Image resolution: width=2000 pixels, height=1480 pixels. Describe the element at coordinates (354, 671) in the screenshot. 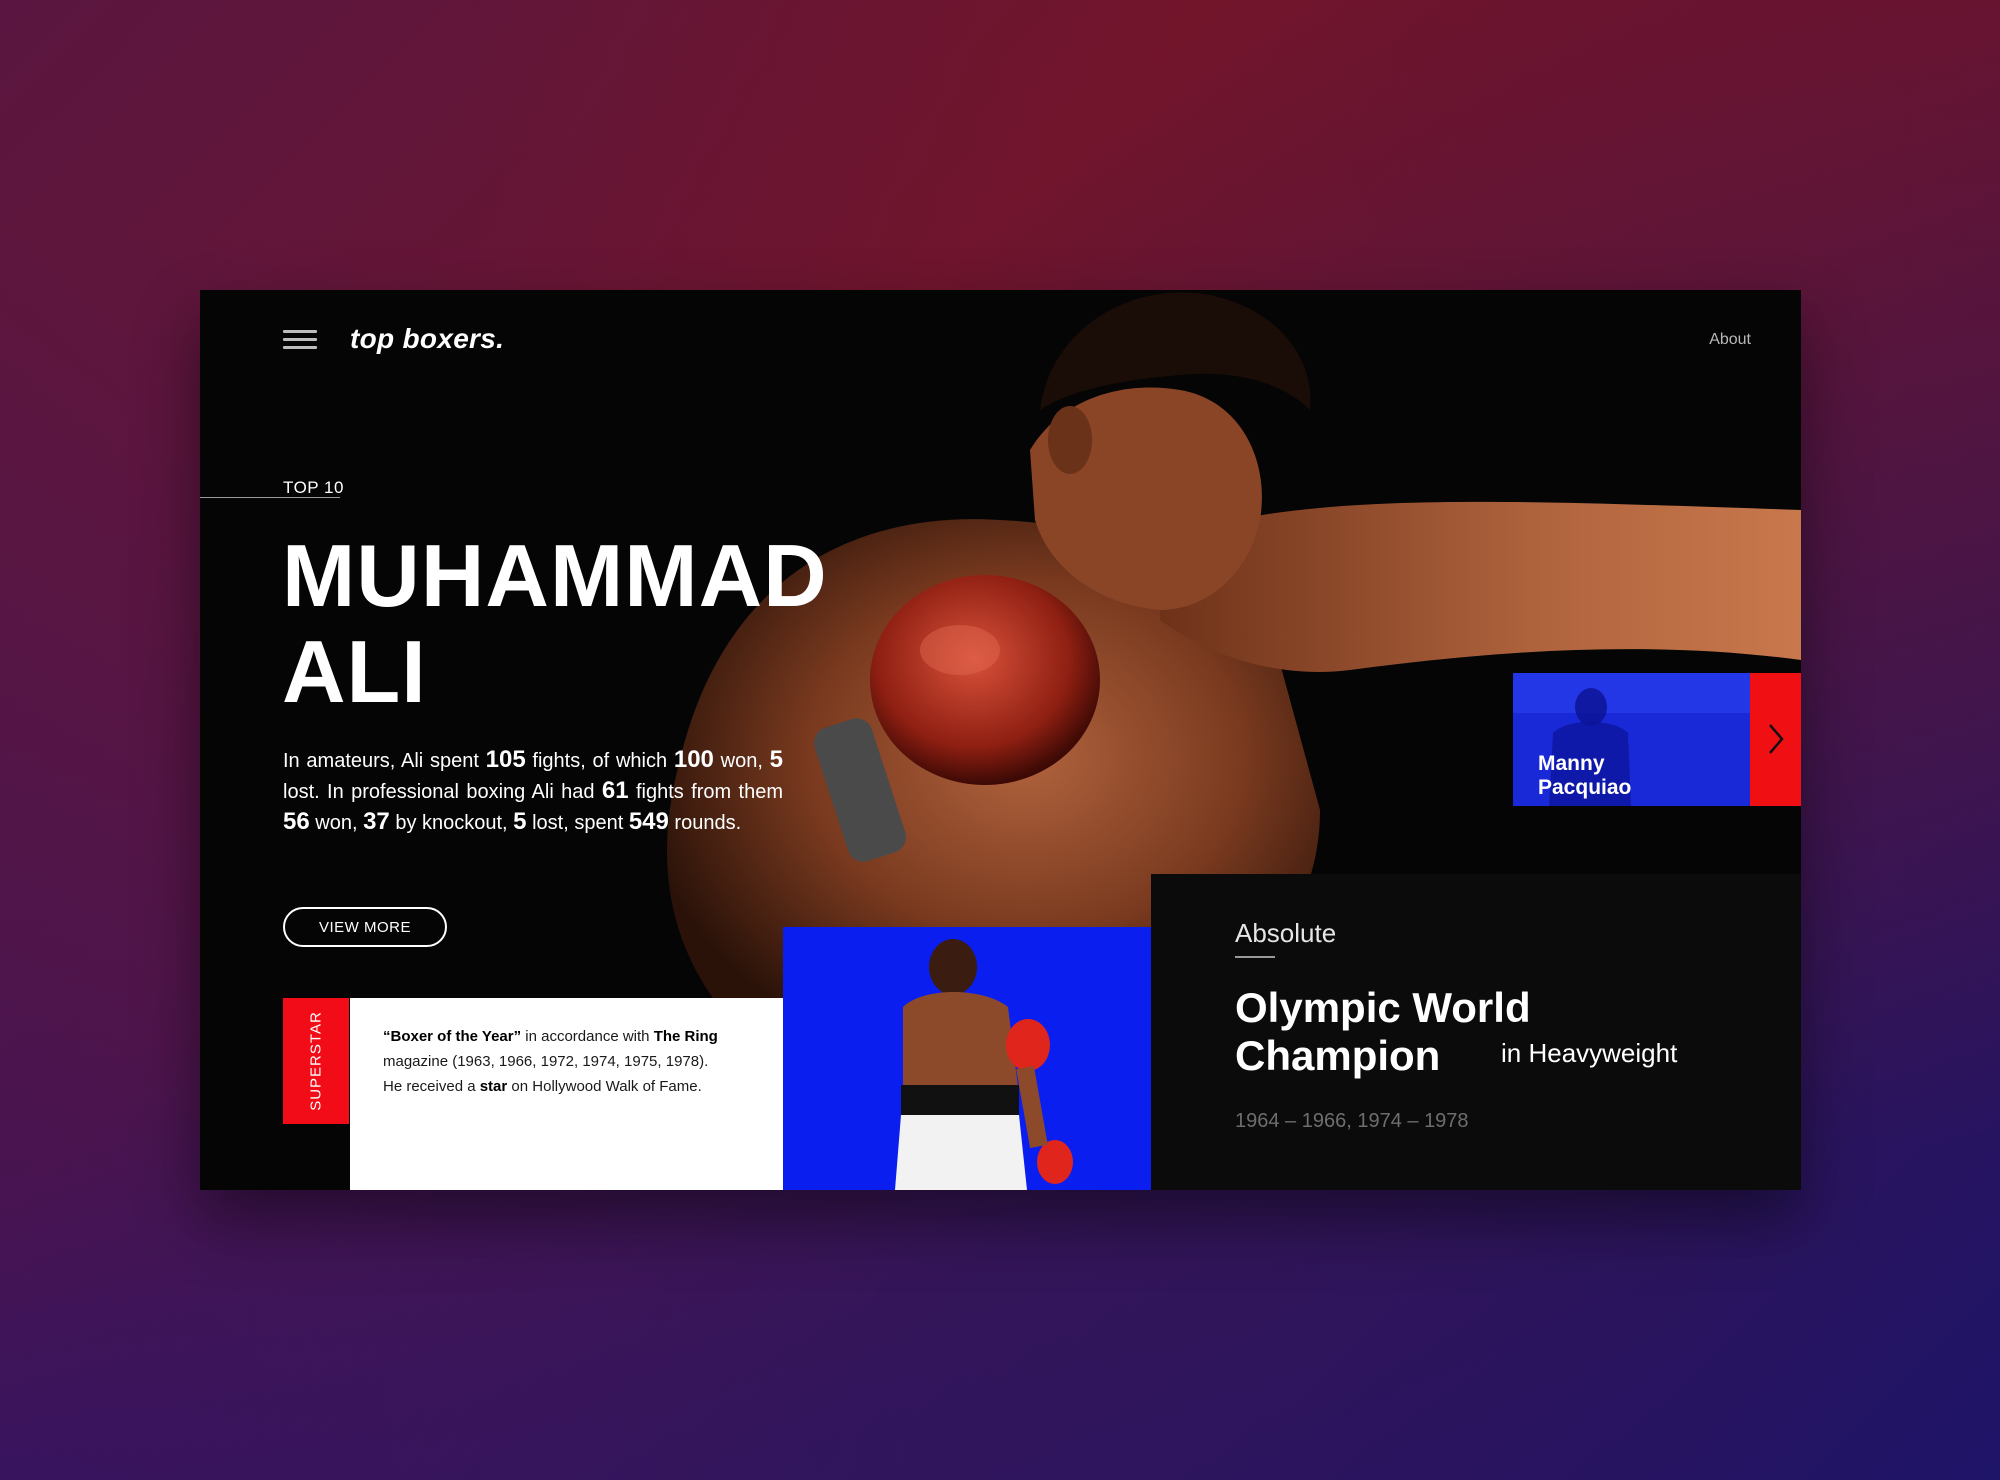

I see `boxer-last-name: ALI` at that location.